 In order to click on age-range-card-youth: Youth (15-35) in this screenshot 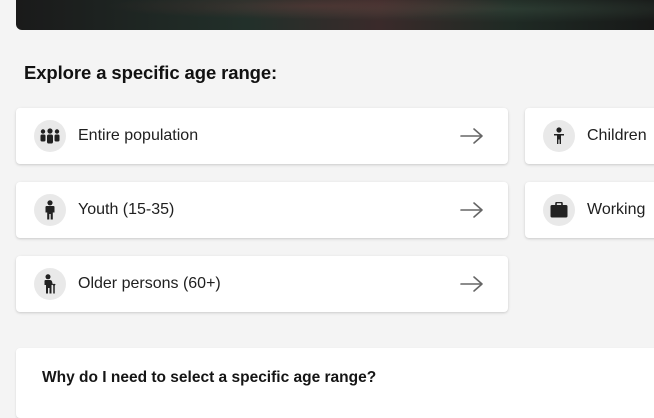, I will do `click(262, 210)`.